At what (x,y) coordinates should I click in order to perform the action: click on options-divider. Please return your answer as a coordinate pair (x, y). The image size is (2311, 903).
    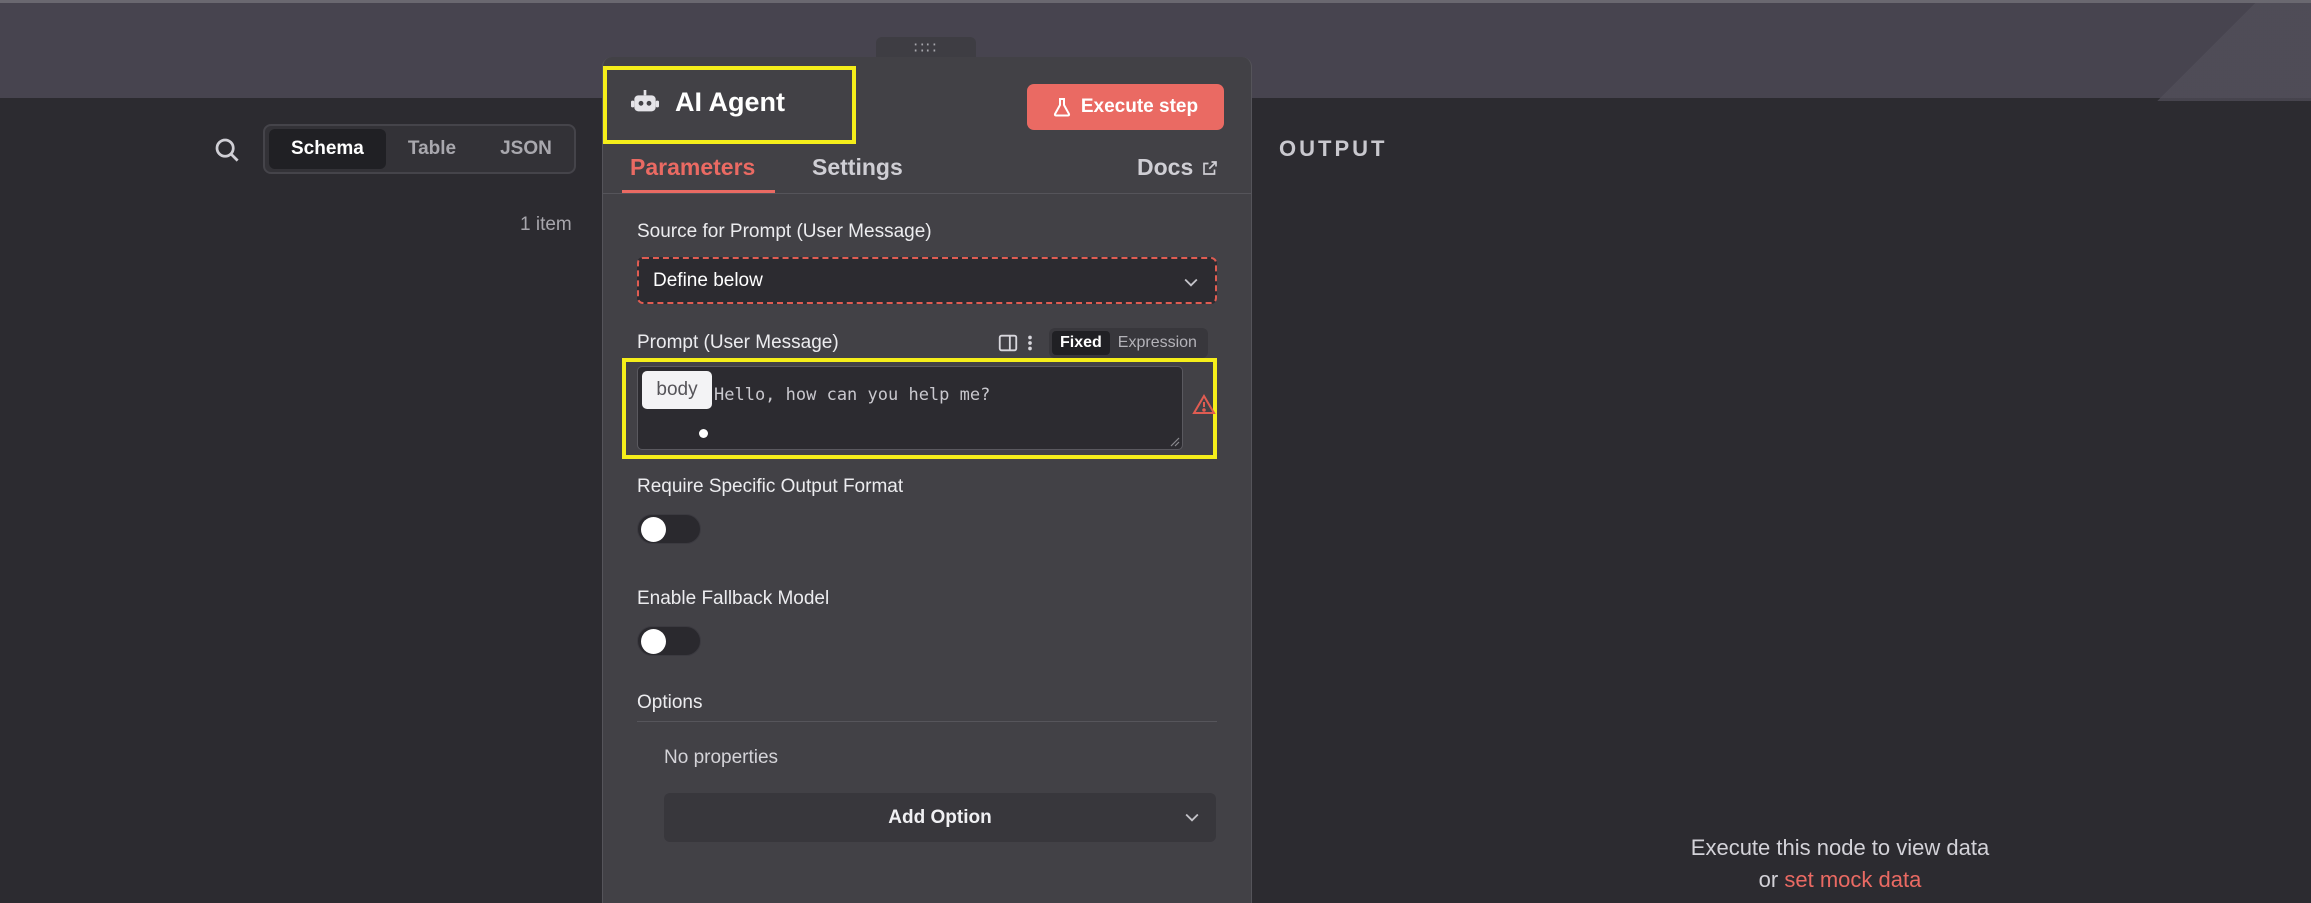
    Looking at the image, I should click on (927, 721).